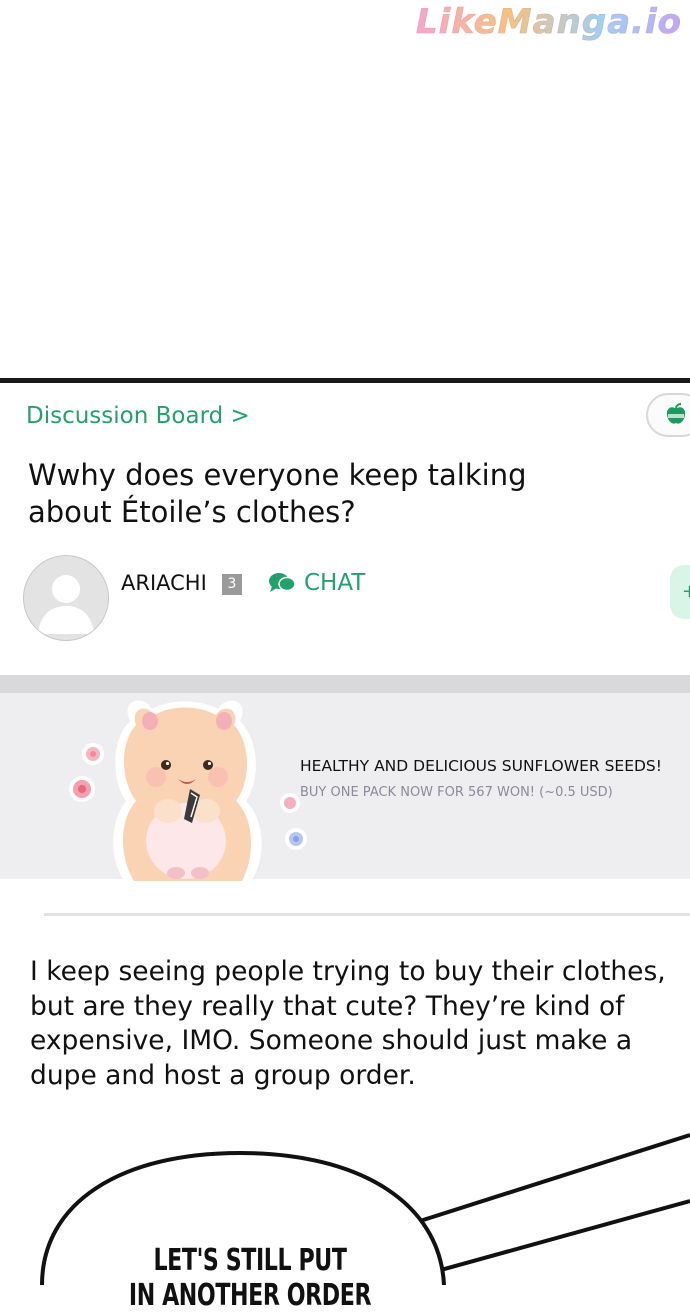 This screenshot has width=690, height=1313. What do you see at coordinates (282, 582) in the screenshot?
I see `chat-bubbles-icon` at bounding box center [282, 582].